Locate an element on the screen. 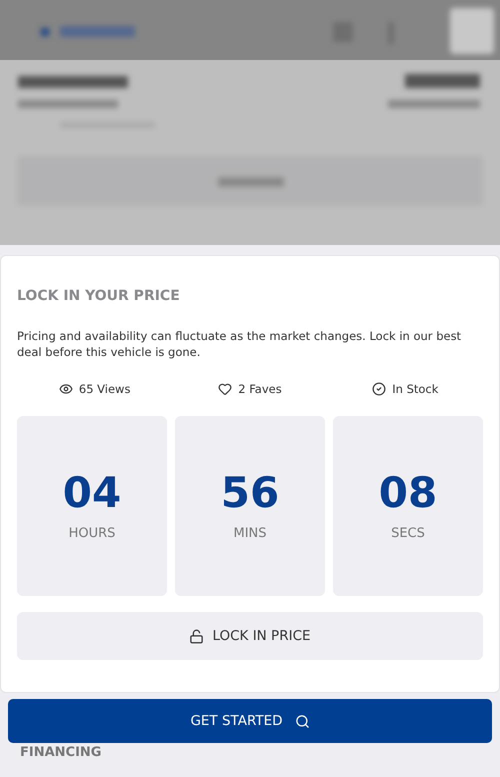 Image resolution: width=500 pixels, height=777 pixels. countdown-value: 04 is located at coordinates (92, 493).